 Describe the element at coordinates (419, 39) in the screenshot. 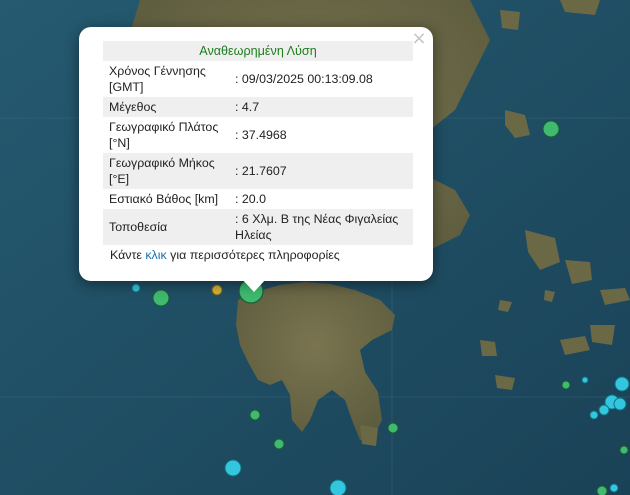

I see `close-icon: ×` at that location.